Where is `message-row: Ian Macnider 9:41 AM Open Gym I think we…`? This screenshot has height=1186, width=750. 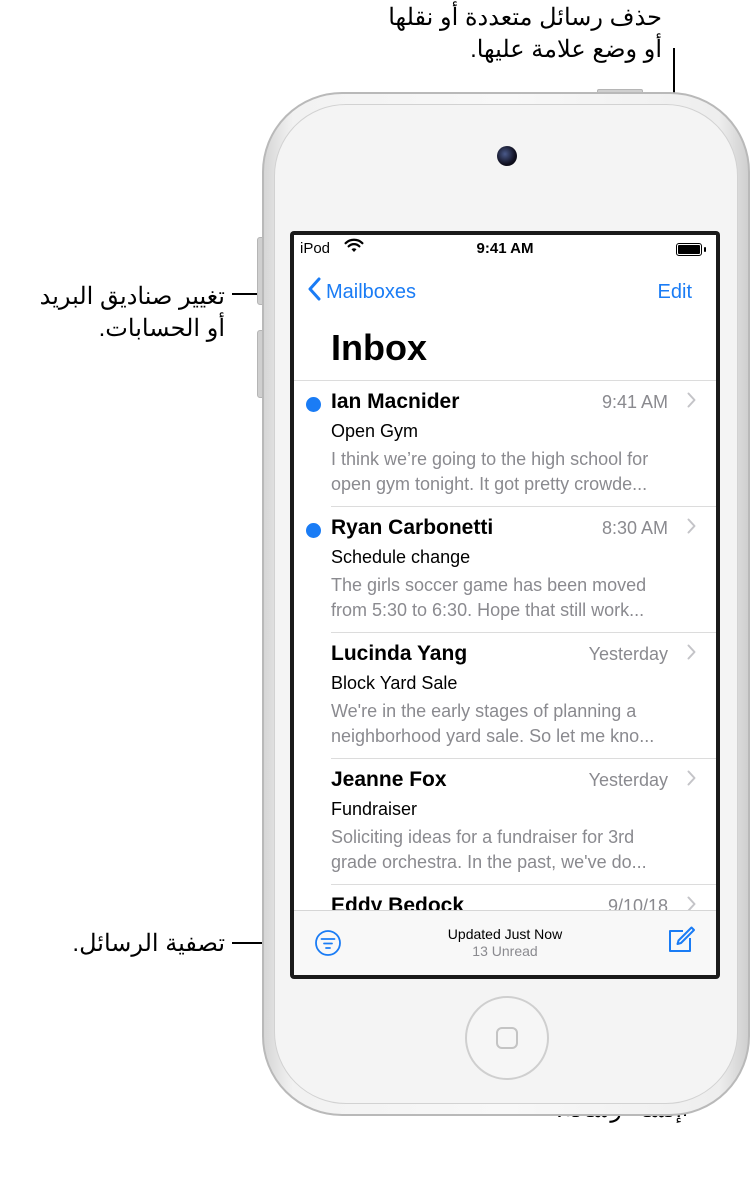
message-row: Ian Macnider 9:41 AM Open Gym I think we… is located at coordinates (505, 444).